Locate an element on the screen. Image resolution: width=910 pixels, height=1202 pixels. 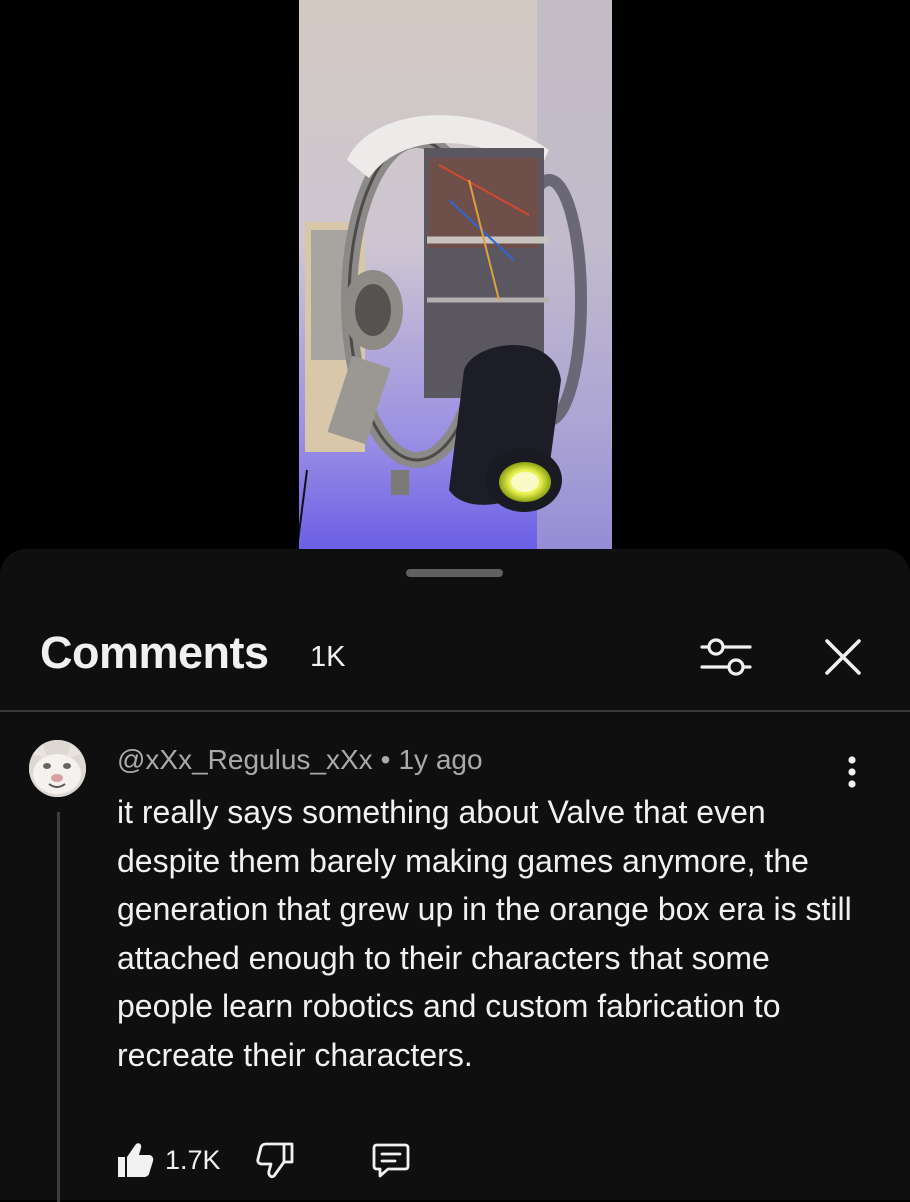
thumbs-down-icon is located at coordinates (275, 1160).